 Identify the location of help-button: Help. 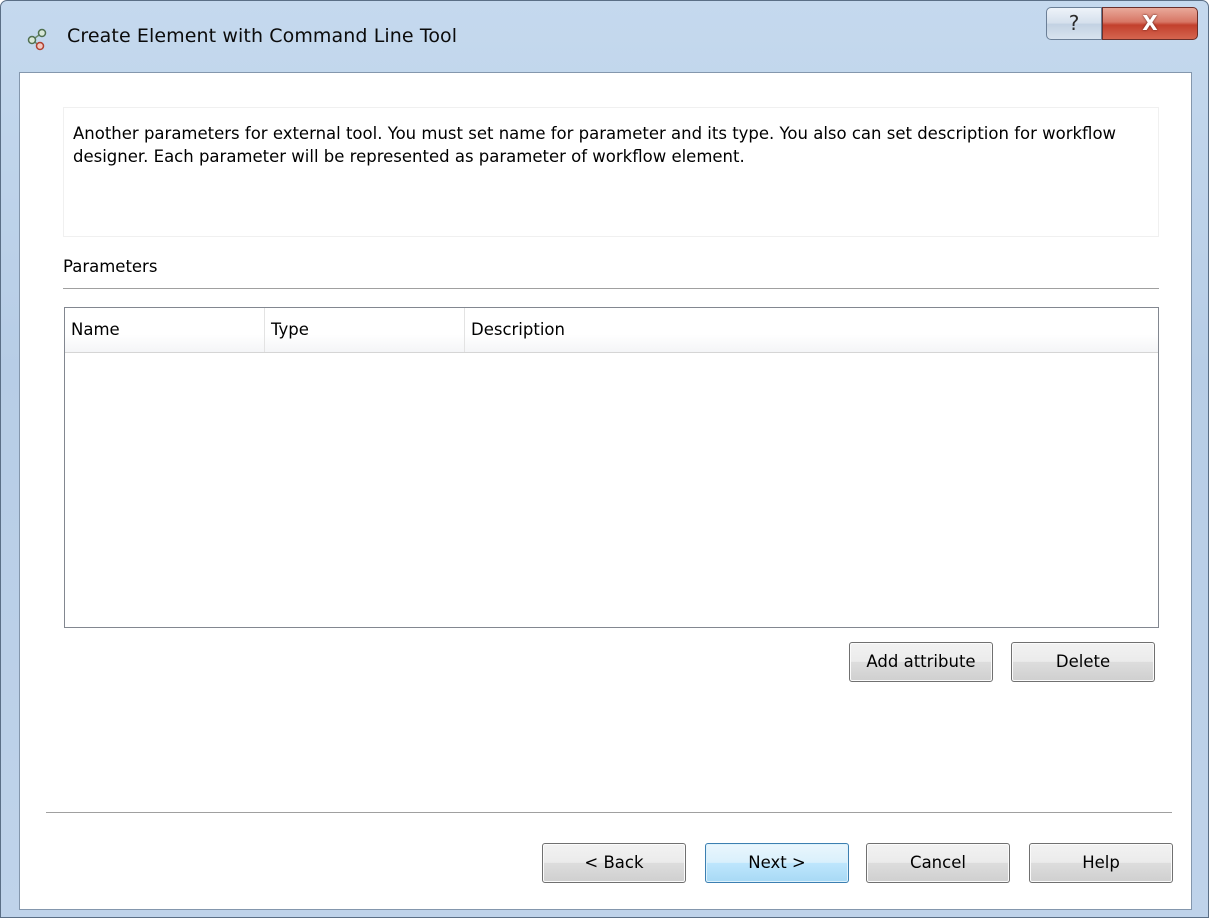
(1101, 863).